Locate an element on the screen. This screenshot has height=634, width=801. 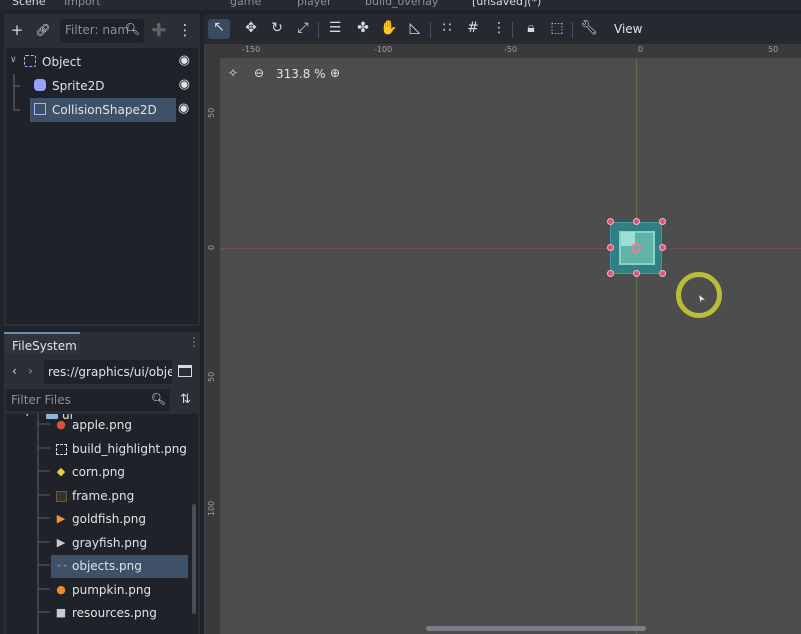
file-row: ▶ grayfish.png is located at coordinates (97, 543).